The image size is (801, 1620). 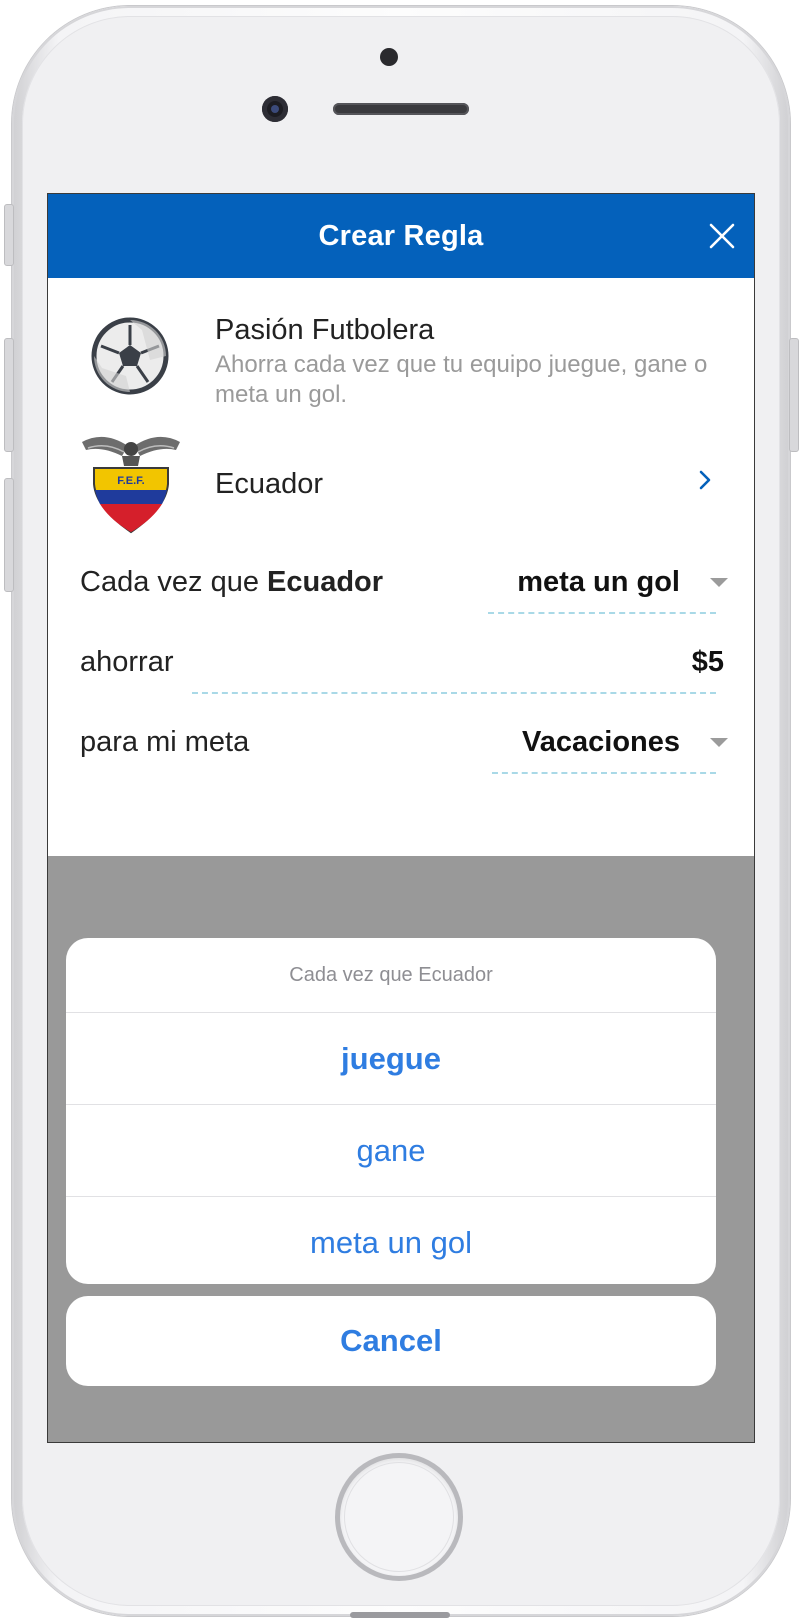 What do you see at coordinates (9, 395) in the screenshot?
I see `volume-up-button` at bounding box center [9, 395].